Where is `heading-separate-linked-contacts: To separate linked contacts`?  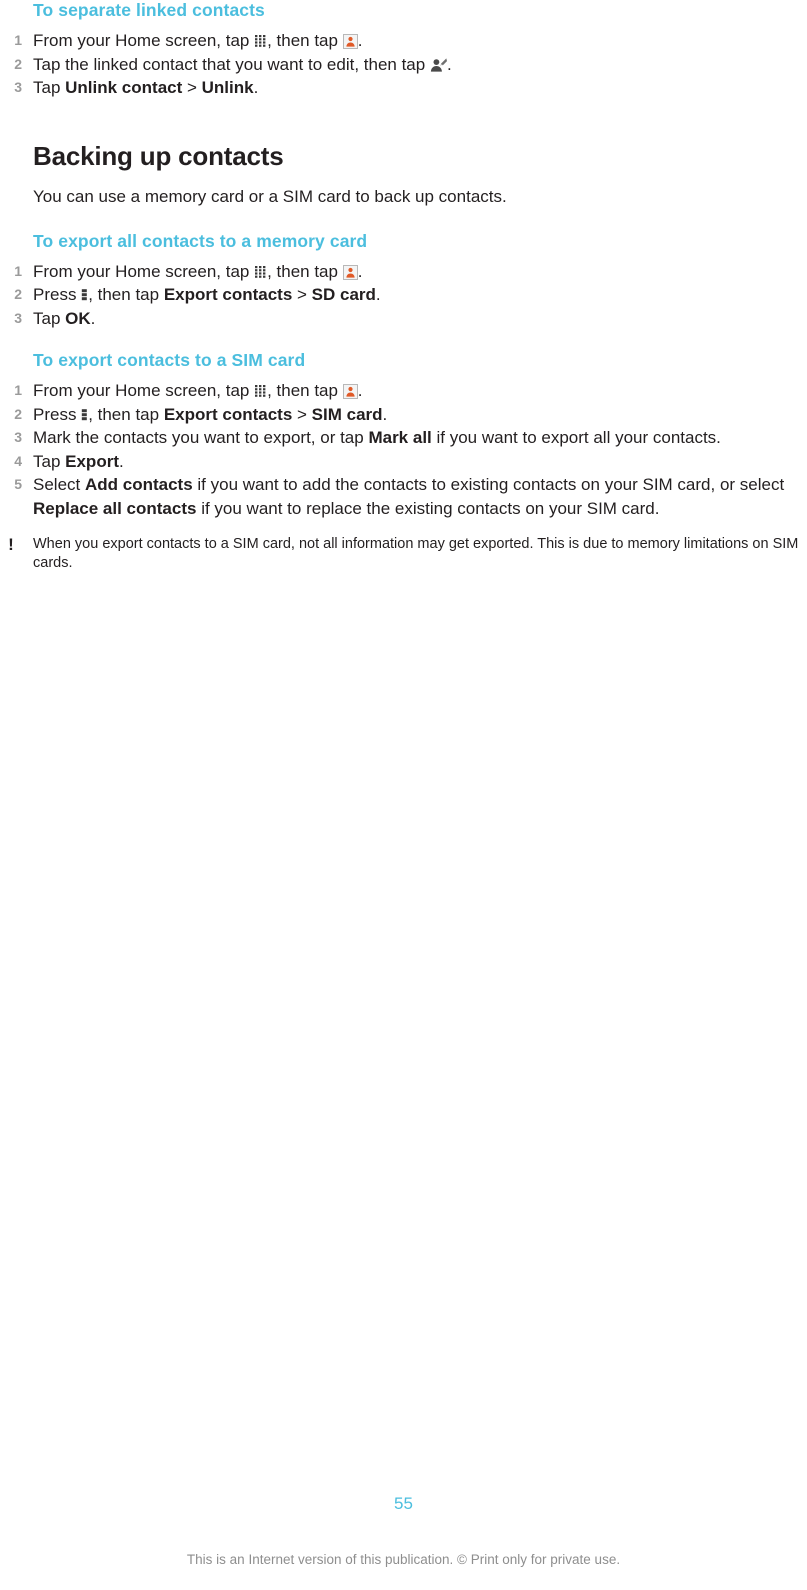
heading-separate-linked-contacts: To separate linked contacts is located at coordinates (149, 10).